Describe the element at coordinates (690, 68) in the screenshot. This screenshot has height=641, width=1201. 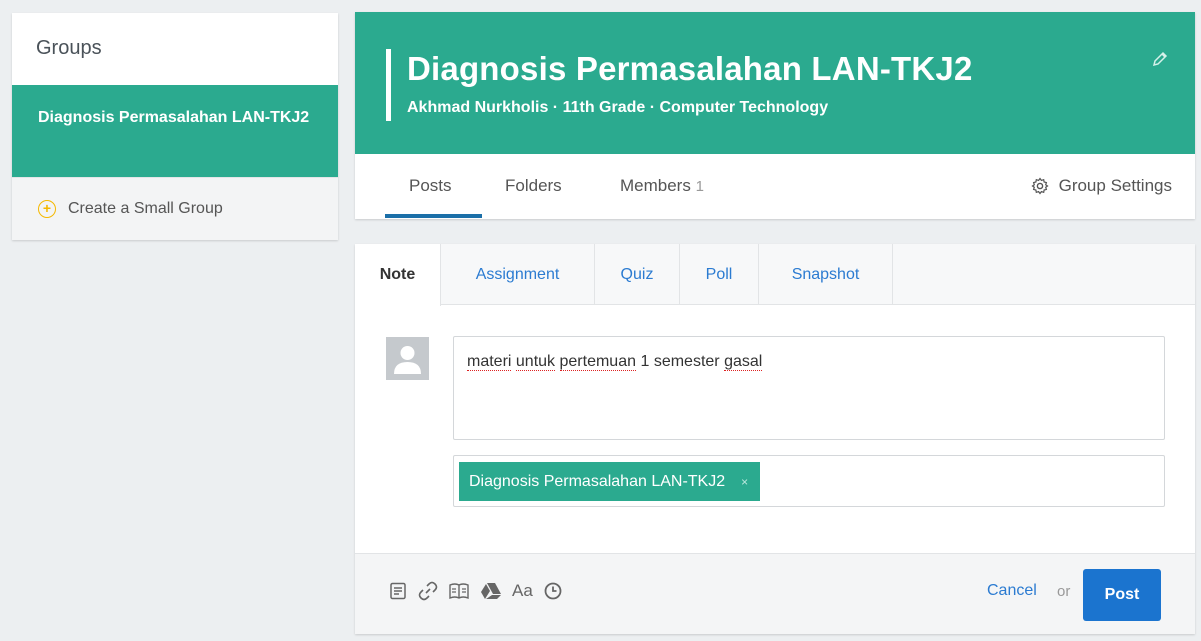
I see `page-title: Diagnosis Permasalahan LAN-TKJ2` at that location.